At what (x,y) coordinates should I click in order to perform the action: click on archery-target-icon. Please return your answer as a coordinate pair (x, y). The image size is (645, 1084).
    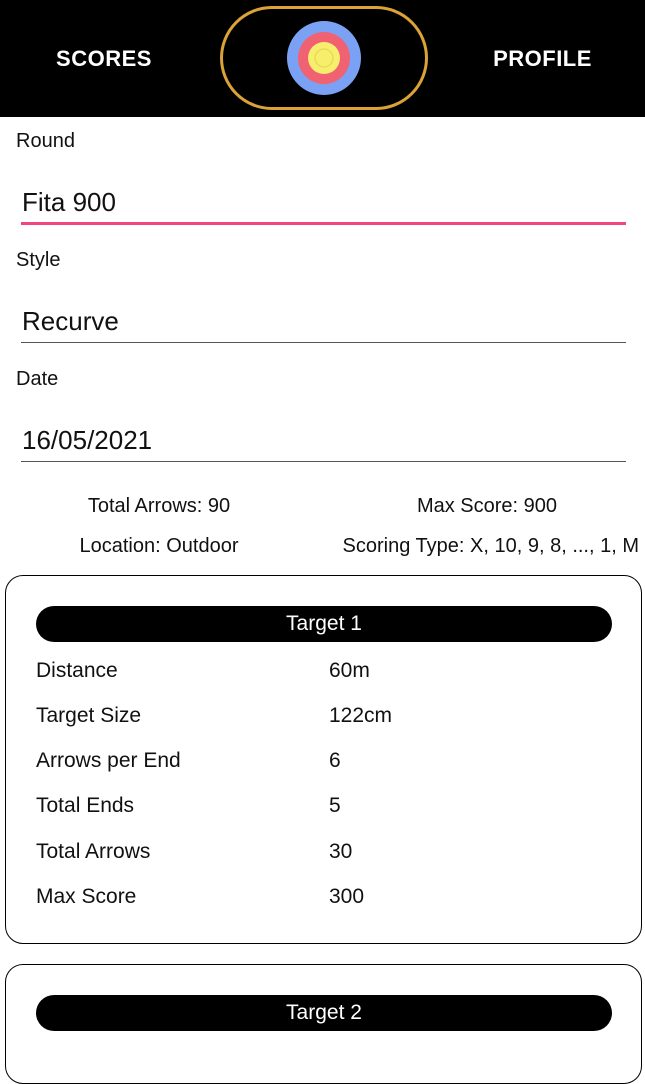
    Looking at the image, I should click on (324, 58).